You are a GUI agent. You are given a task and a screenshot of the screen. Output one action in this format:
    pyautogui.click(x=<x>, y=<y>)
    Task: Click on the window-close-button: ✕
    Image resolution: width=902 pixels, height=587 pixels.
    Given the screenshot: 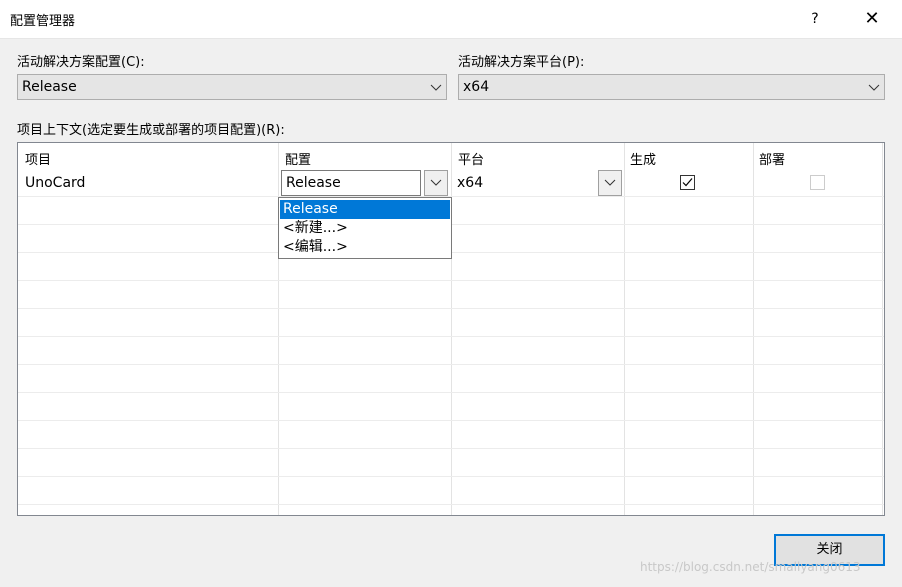 What is the action you would take?
    pyautogui.click(x=872, y=19)
    